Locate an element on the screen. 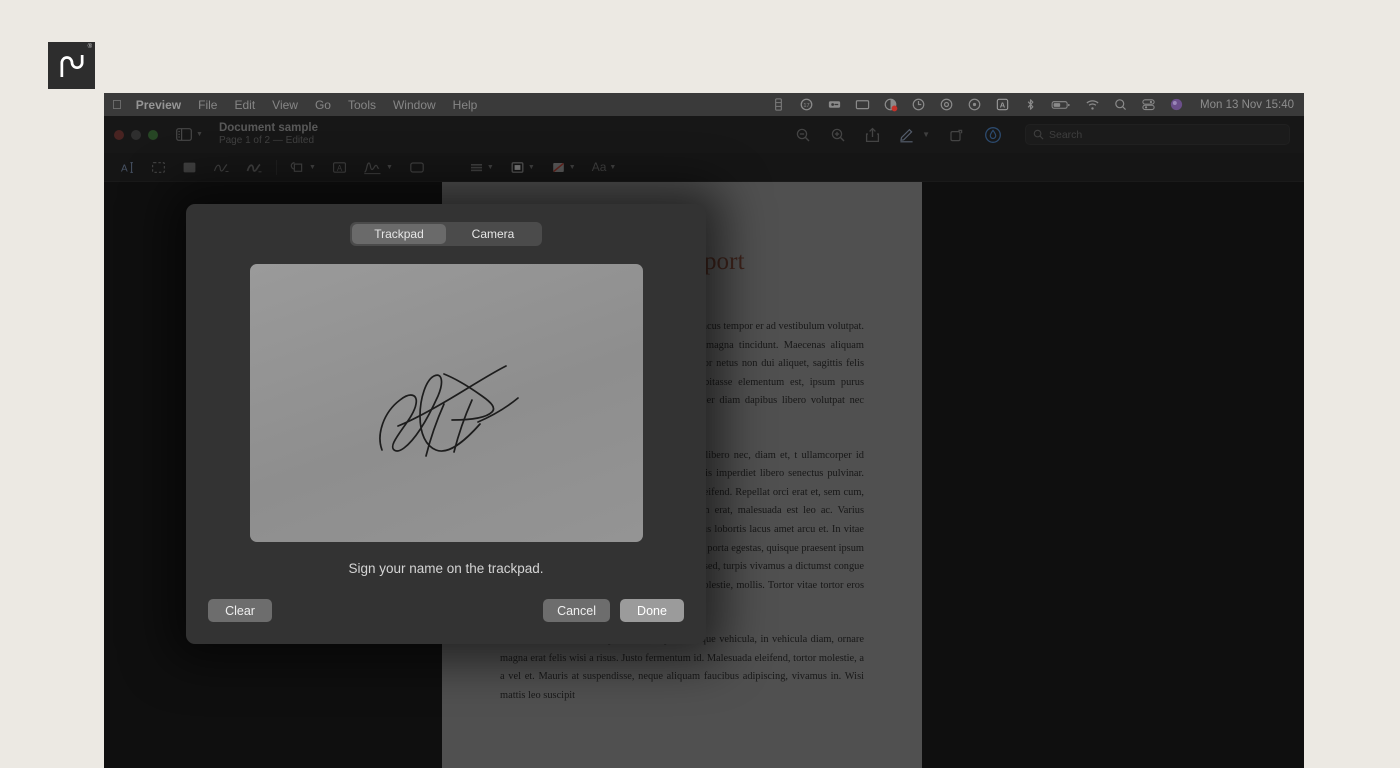 This screenshot has width=1400, height=768. registered-mark-icon: ® is located at coordinates (89, 47).